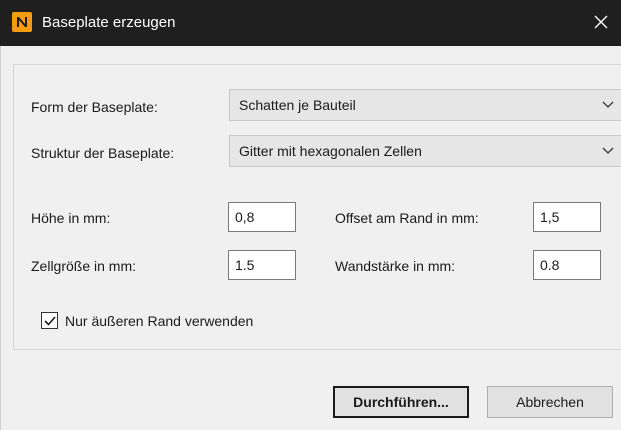 The width and height of the screenshot is (621, 430). I want to click on shape-select-value: Schatten je Bauteil, so click(297, 105).